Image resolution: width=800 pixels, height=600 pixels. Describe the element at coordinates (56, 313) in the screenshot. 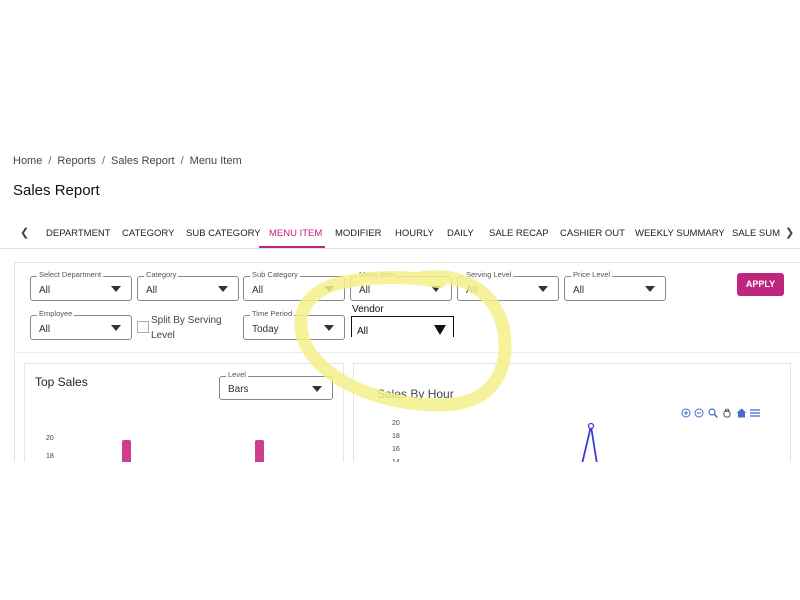

I see `employee-label: Employee` at that location.